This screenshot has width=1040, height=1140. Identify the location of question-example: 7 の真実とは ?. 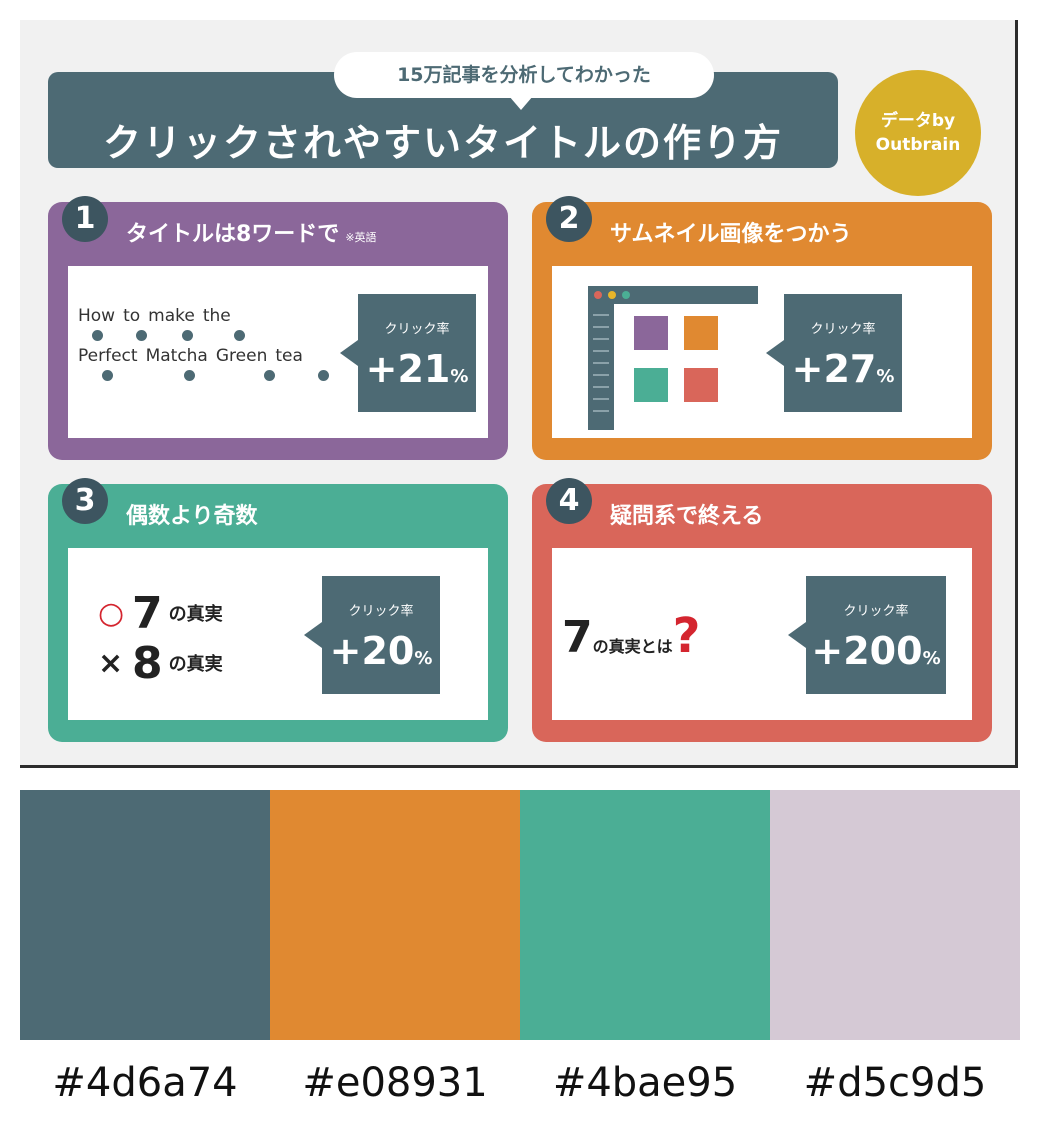
(631, 636).